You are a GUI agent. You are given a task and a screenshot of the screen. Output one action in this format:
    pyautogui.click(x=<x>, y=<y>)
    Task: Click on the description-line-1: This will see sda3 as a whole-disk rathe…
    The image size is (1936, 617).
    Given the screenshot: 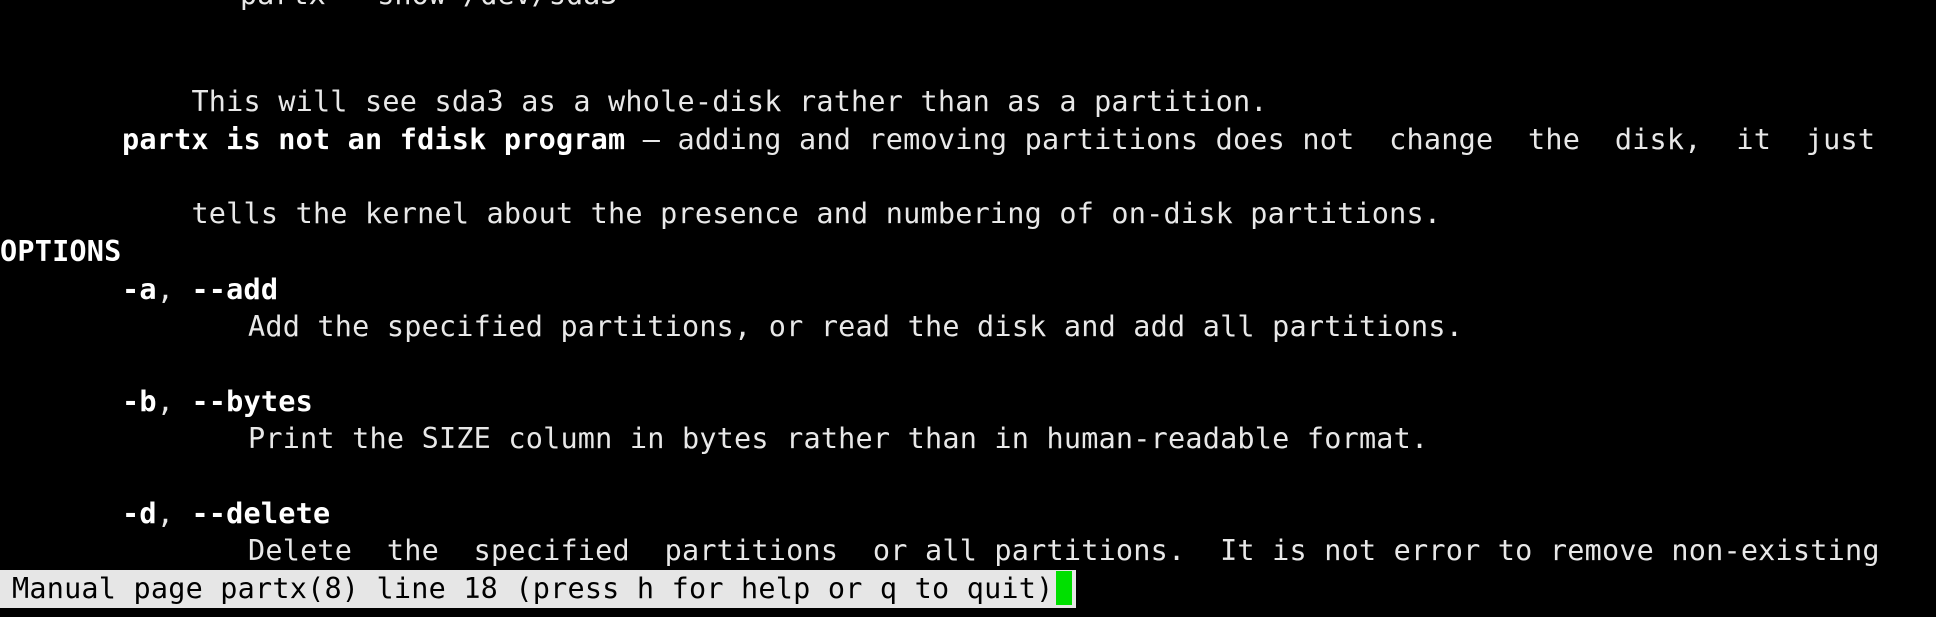 What is the action you would take?
    pyautogui.click(x=695, y=82)
    